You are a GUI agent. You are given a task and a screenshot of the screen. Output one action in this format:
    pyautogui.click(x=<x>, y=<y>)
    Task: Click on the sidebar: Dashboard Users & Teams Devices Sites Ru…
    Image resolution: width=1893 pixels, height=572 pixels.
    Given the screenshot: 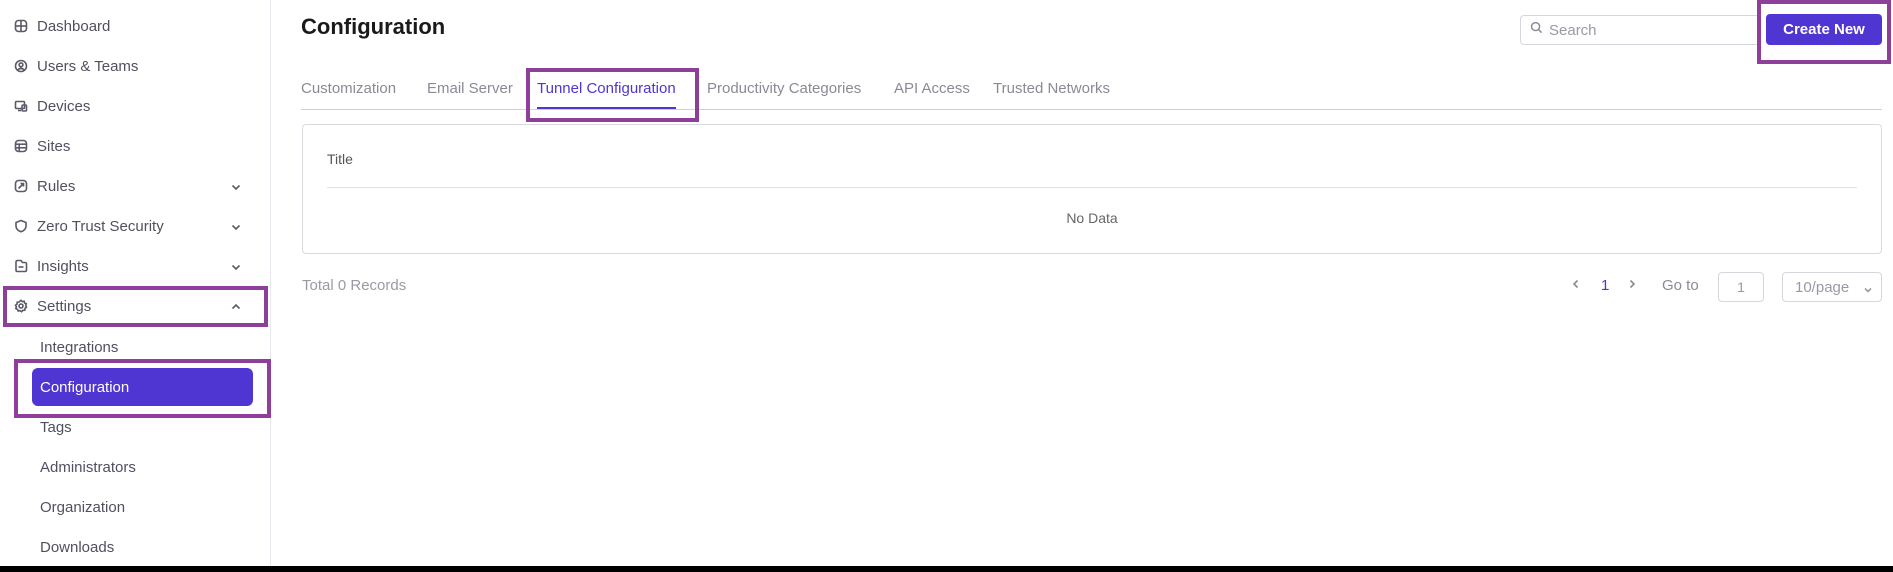 What is the action you would take?
    pyautogui.click(x=135, y=283)
    